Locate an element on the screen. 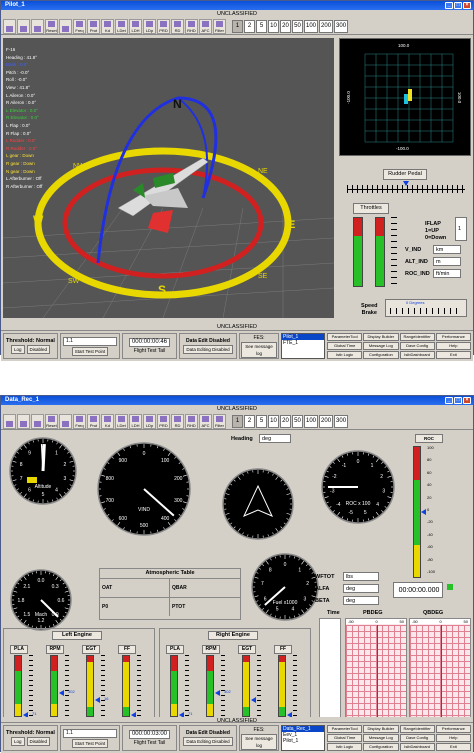  window-list: Data_Rec_1Eev_1Pilot_1 is located at coordinates (303, 738).